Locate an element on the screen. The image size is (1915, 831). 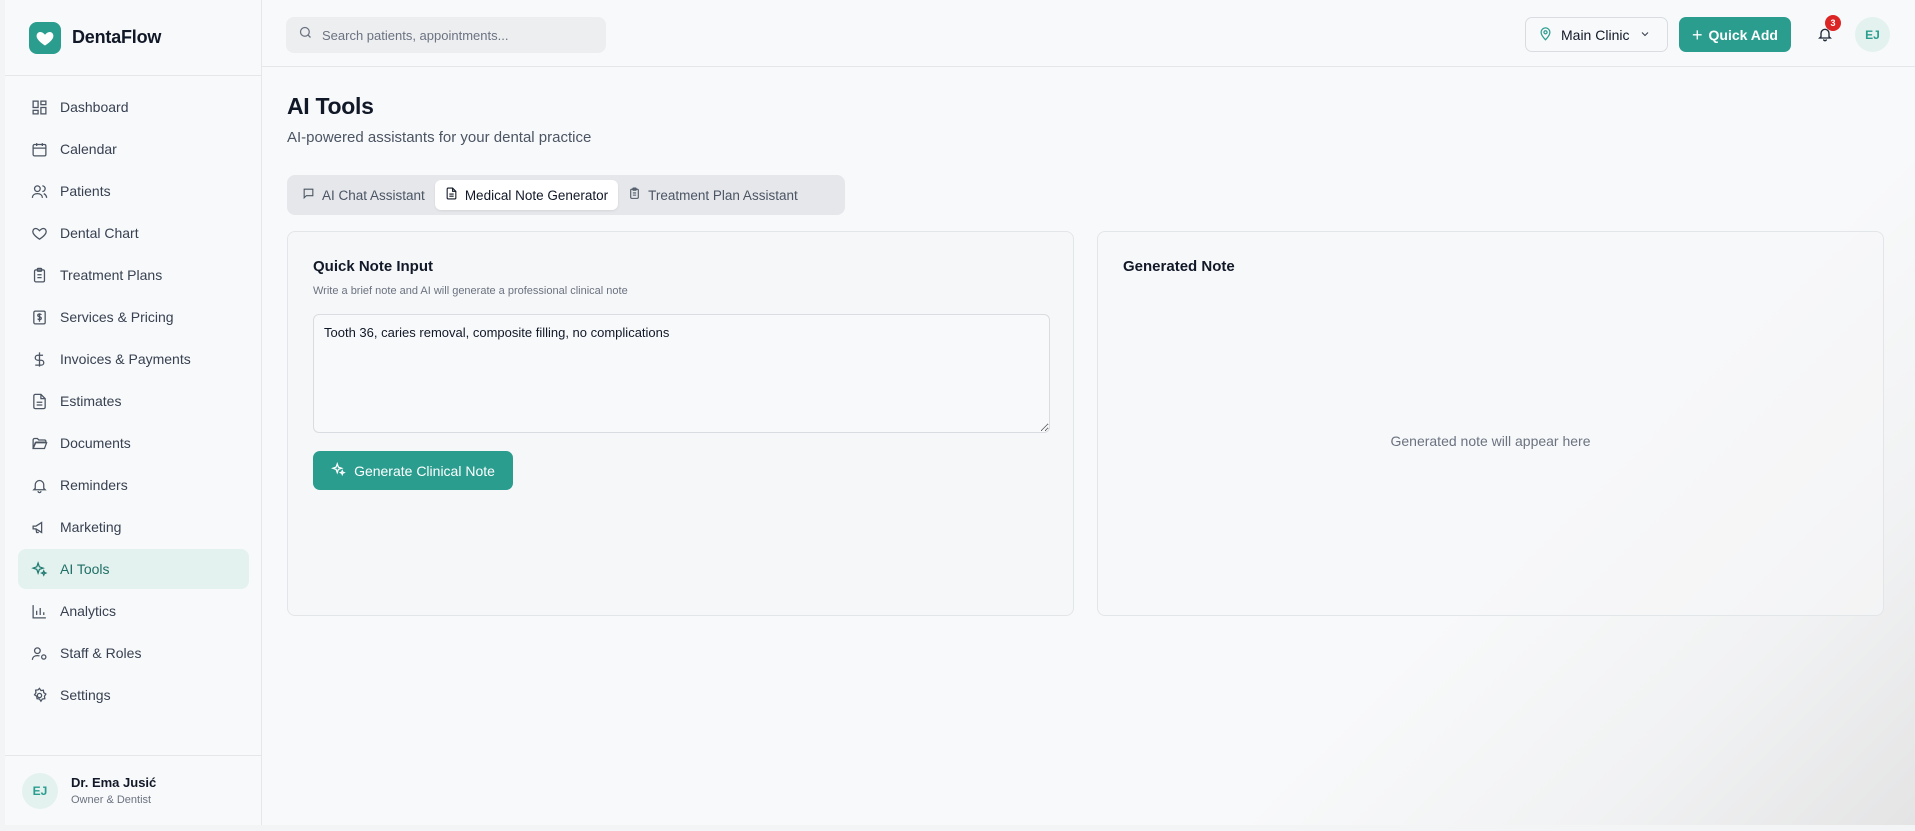
sidebar-item-label: Documents is located at coordinates (95, 443).